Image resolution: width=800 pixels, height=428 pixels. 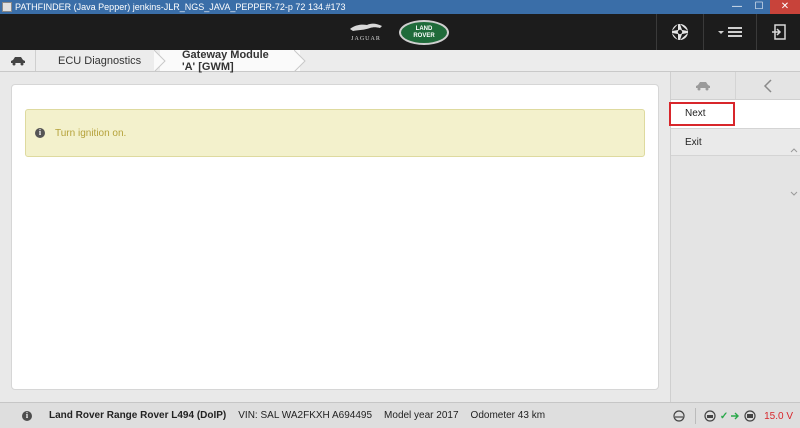 I want to click on next-button: Next, so click(x=735, y=114).